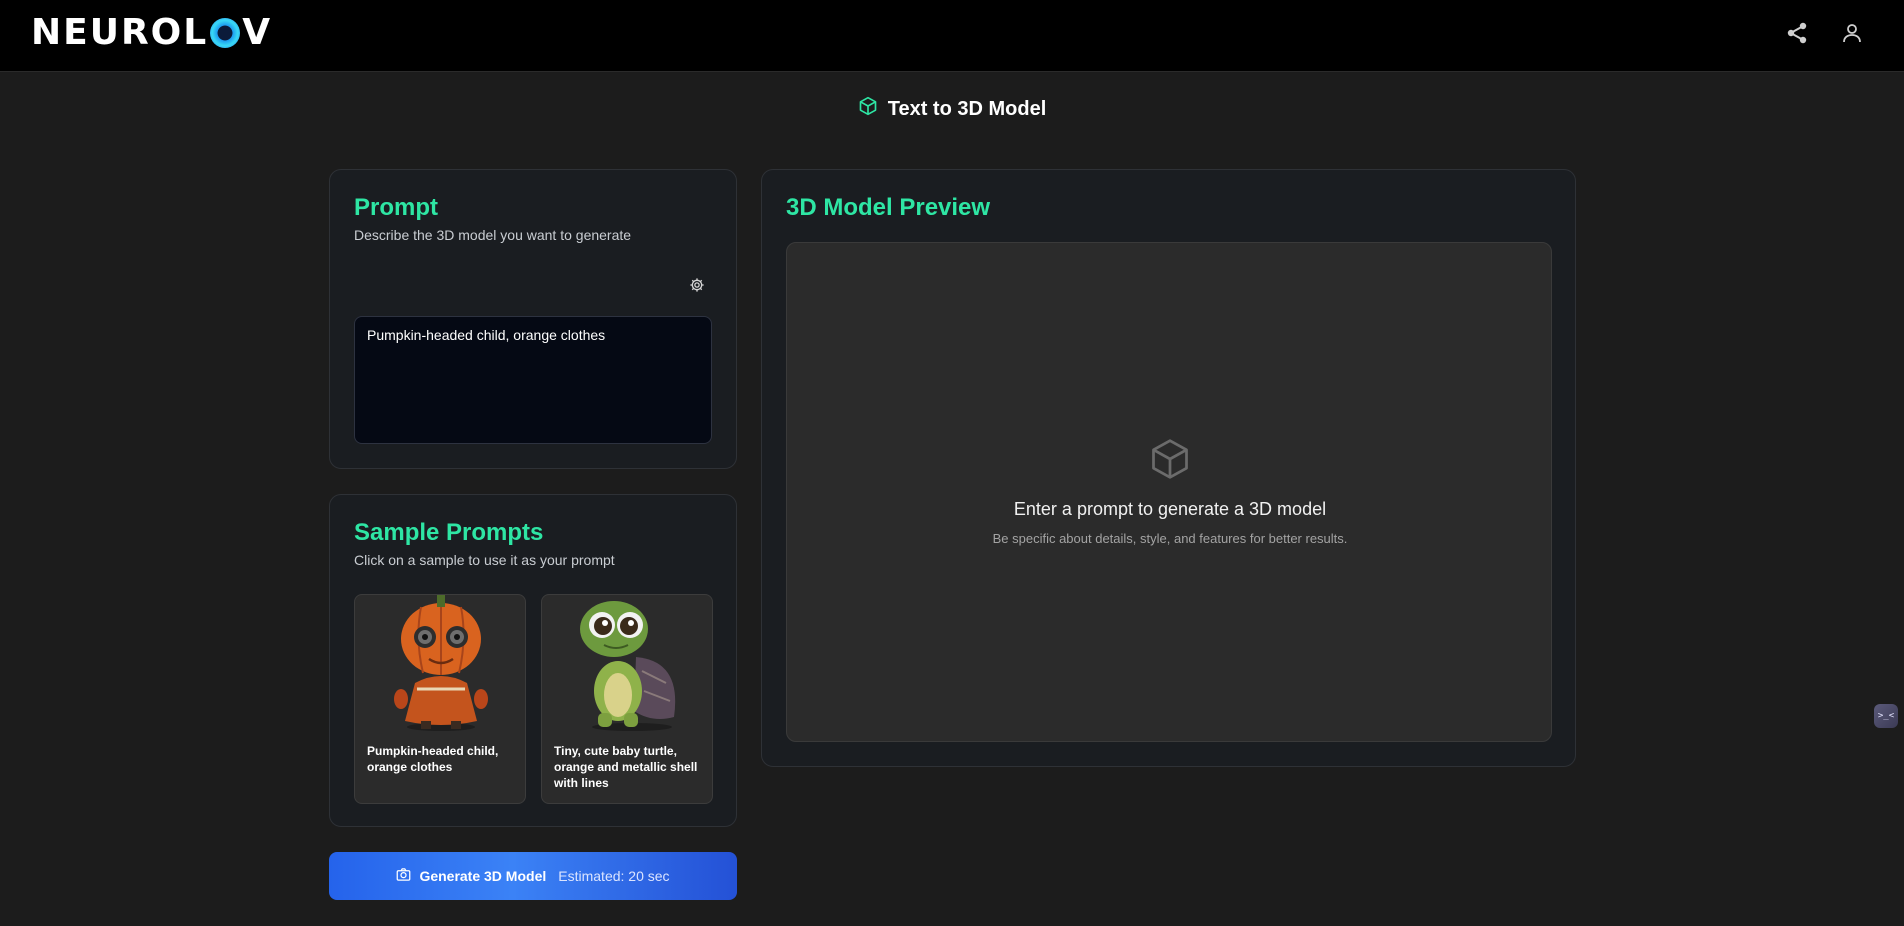 The image size is (1904, 926). What do you see at coordinates (257, 32) in the screenshot?
I see `logo-text-right: V` at bounding box center [257, 32].